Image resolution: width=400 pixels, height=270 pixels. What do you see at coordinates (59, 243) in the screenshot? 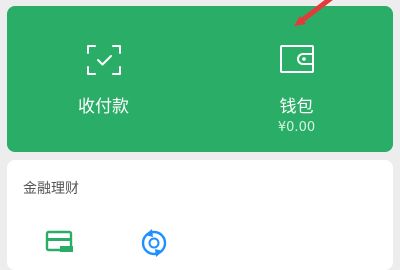
I see `card-icon` at bounding box center [59, 243].